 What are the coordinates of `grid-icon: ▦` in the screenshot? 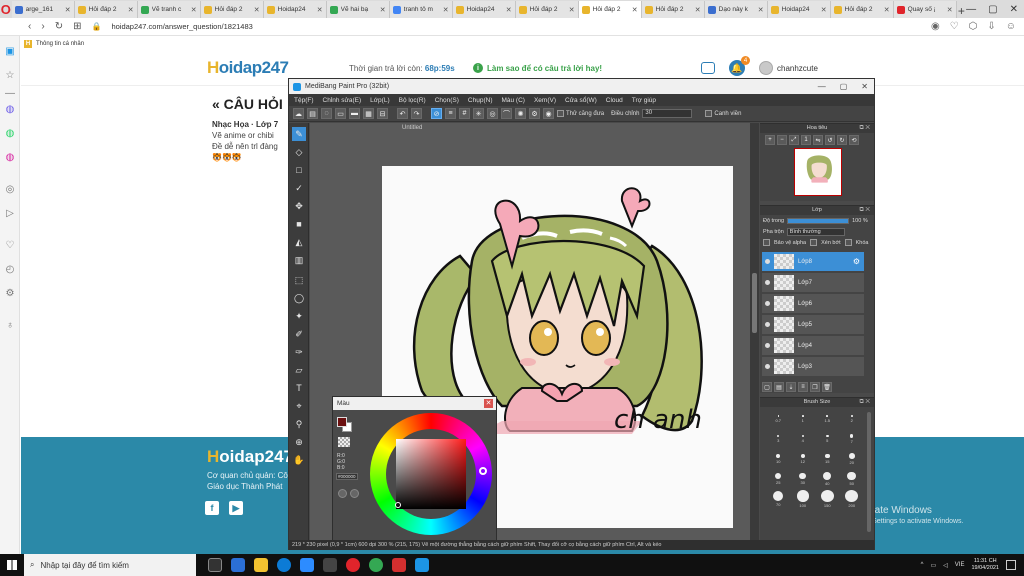 It's located at (368, 113).